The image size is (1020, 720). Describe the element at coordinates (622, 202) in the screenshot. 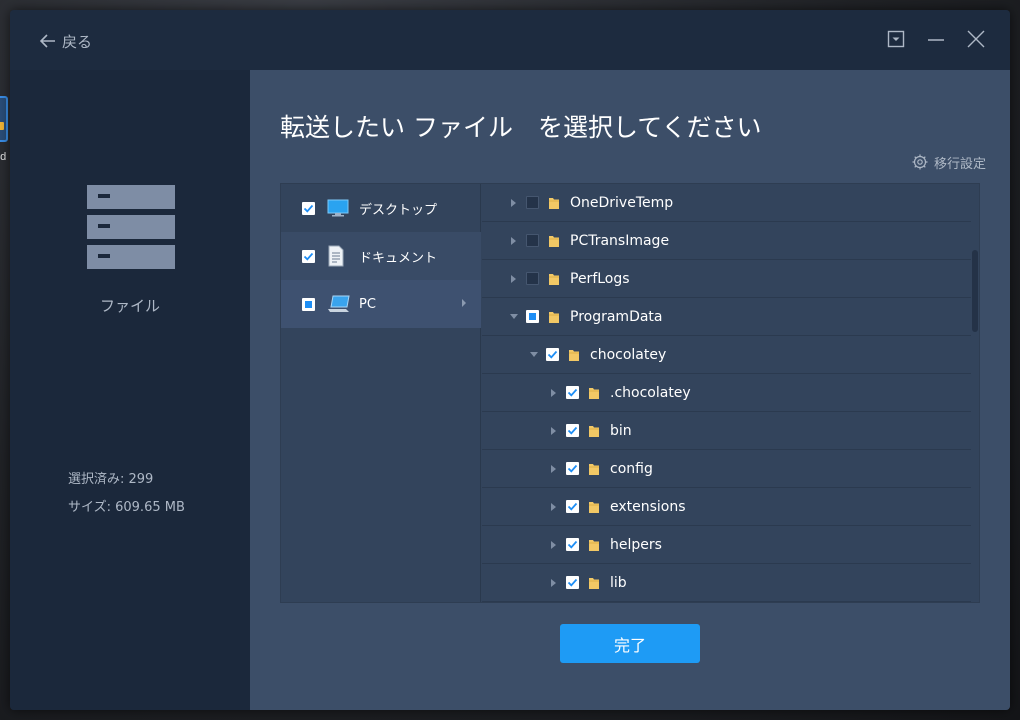

I see `tree-item-name: OneDriveTemp` at that location.